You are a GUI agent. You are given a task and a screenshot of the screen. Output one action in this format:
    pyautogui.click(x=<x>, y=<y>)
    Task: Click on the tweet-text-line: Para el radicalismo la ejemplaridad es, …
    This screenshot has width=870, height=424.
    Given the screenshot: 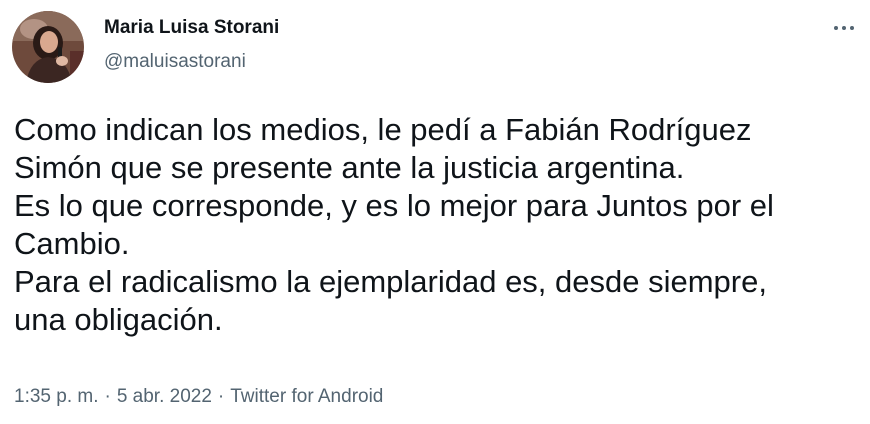 What is the action you would take?
    pyautogui.click(x=390, y=281)
    